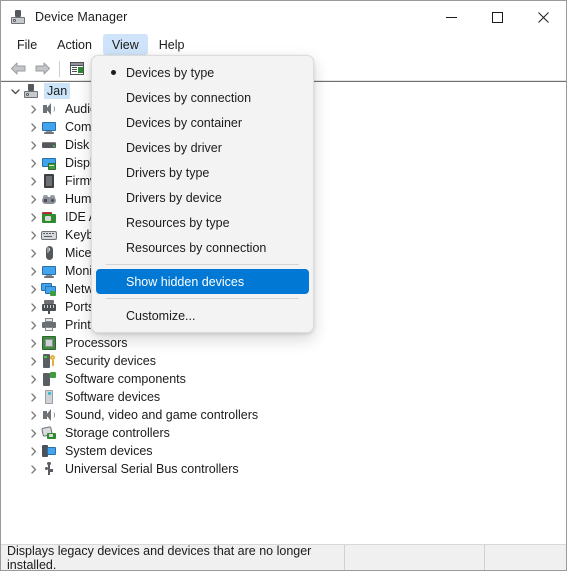  I want to click on menu-item-label: Devices by connection, so click(189, 97).